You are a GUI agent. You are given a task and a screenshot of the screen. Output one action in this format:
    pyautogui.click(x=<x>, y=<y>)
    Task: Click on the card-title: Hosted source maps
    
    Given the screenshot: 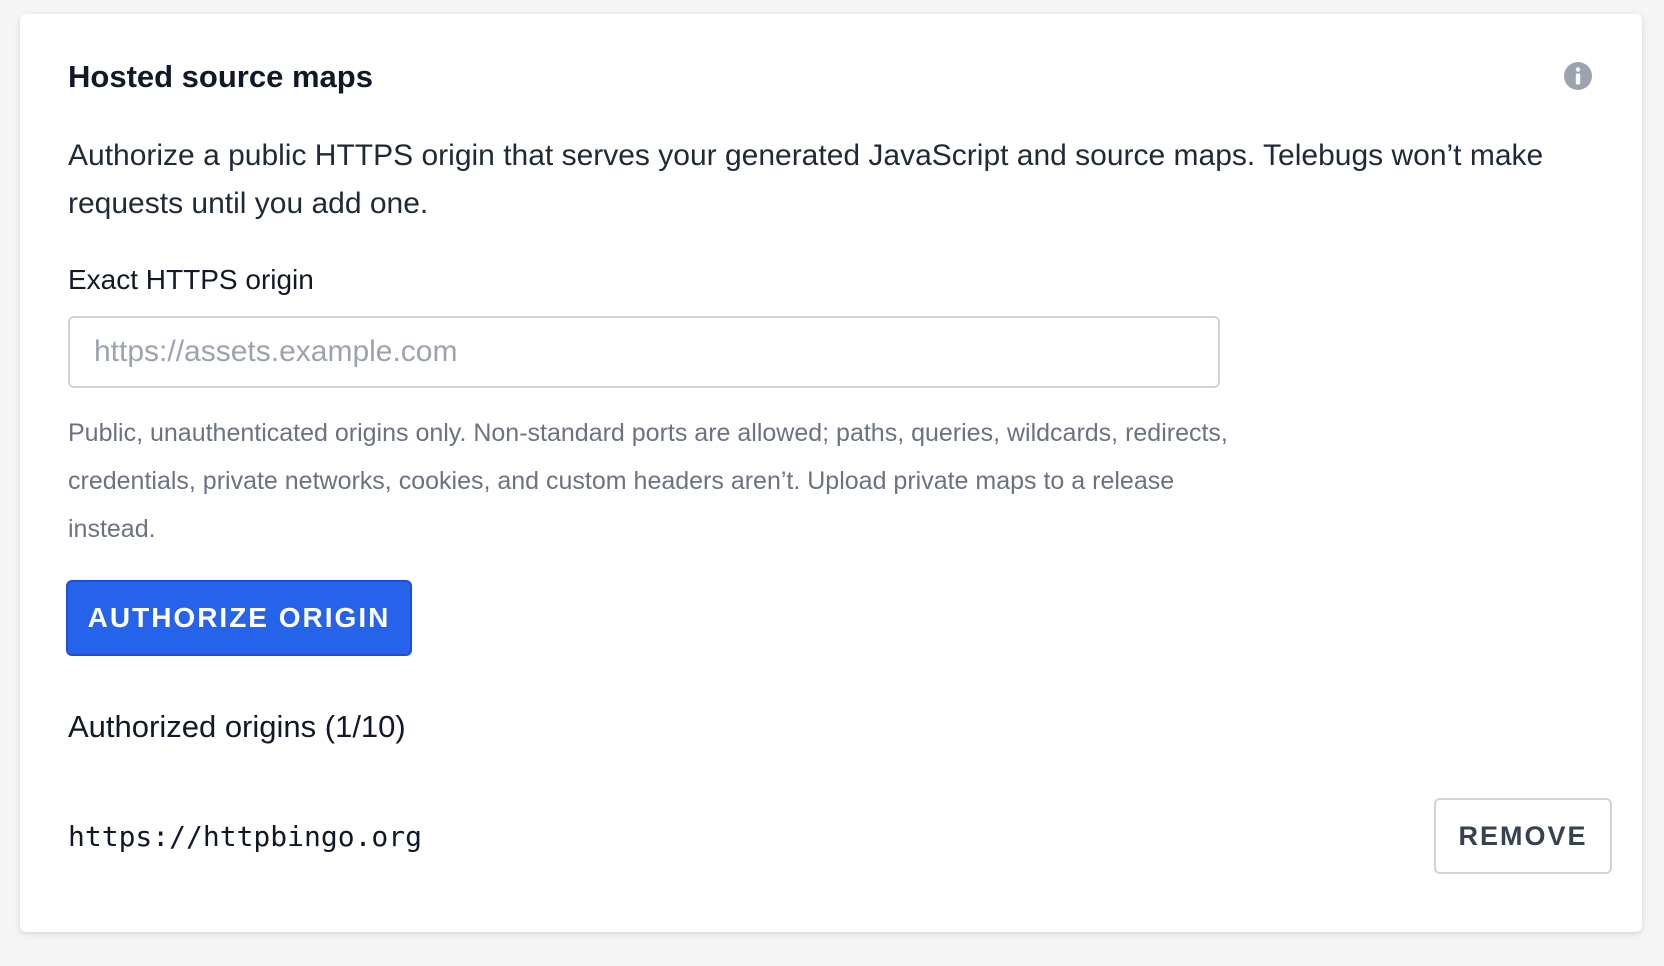 What is the action you would take?
    pyautogui.click(x=220, y=76)
    